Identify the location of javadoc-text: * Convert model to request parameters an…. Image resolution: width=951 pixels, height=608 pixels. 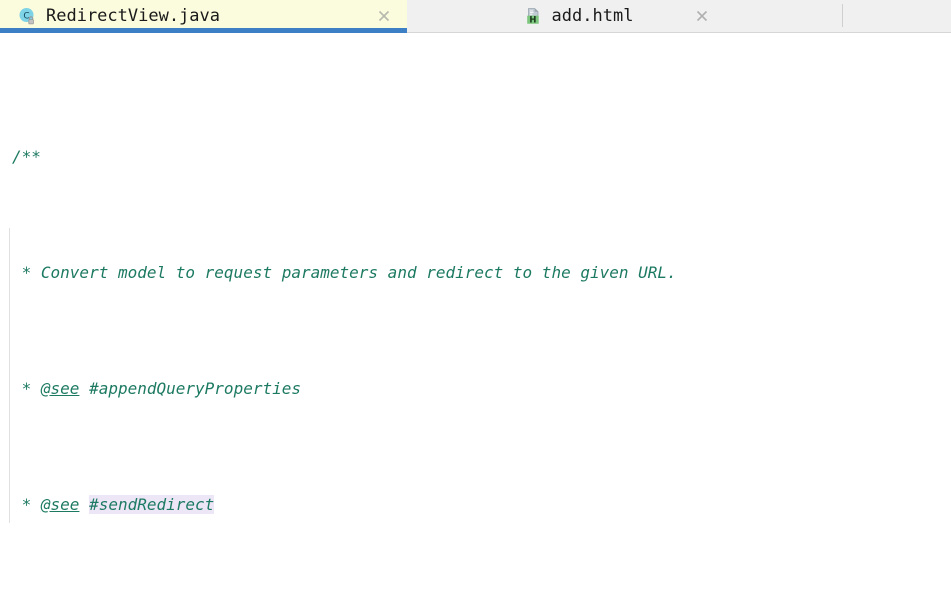
(344, 272).